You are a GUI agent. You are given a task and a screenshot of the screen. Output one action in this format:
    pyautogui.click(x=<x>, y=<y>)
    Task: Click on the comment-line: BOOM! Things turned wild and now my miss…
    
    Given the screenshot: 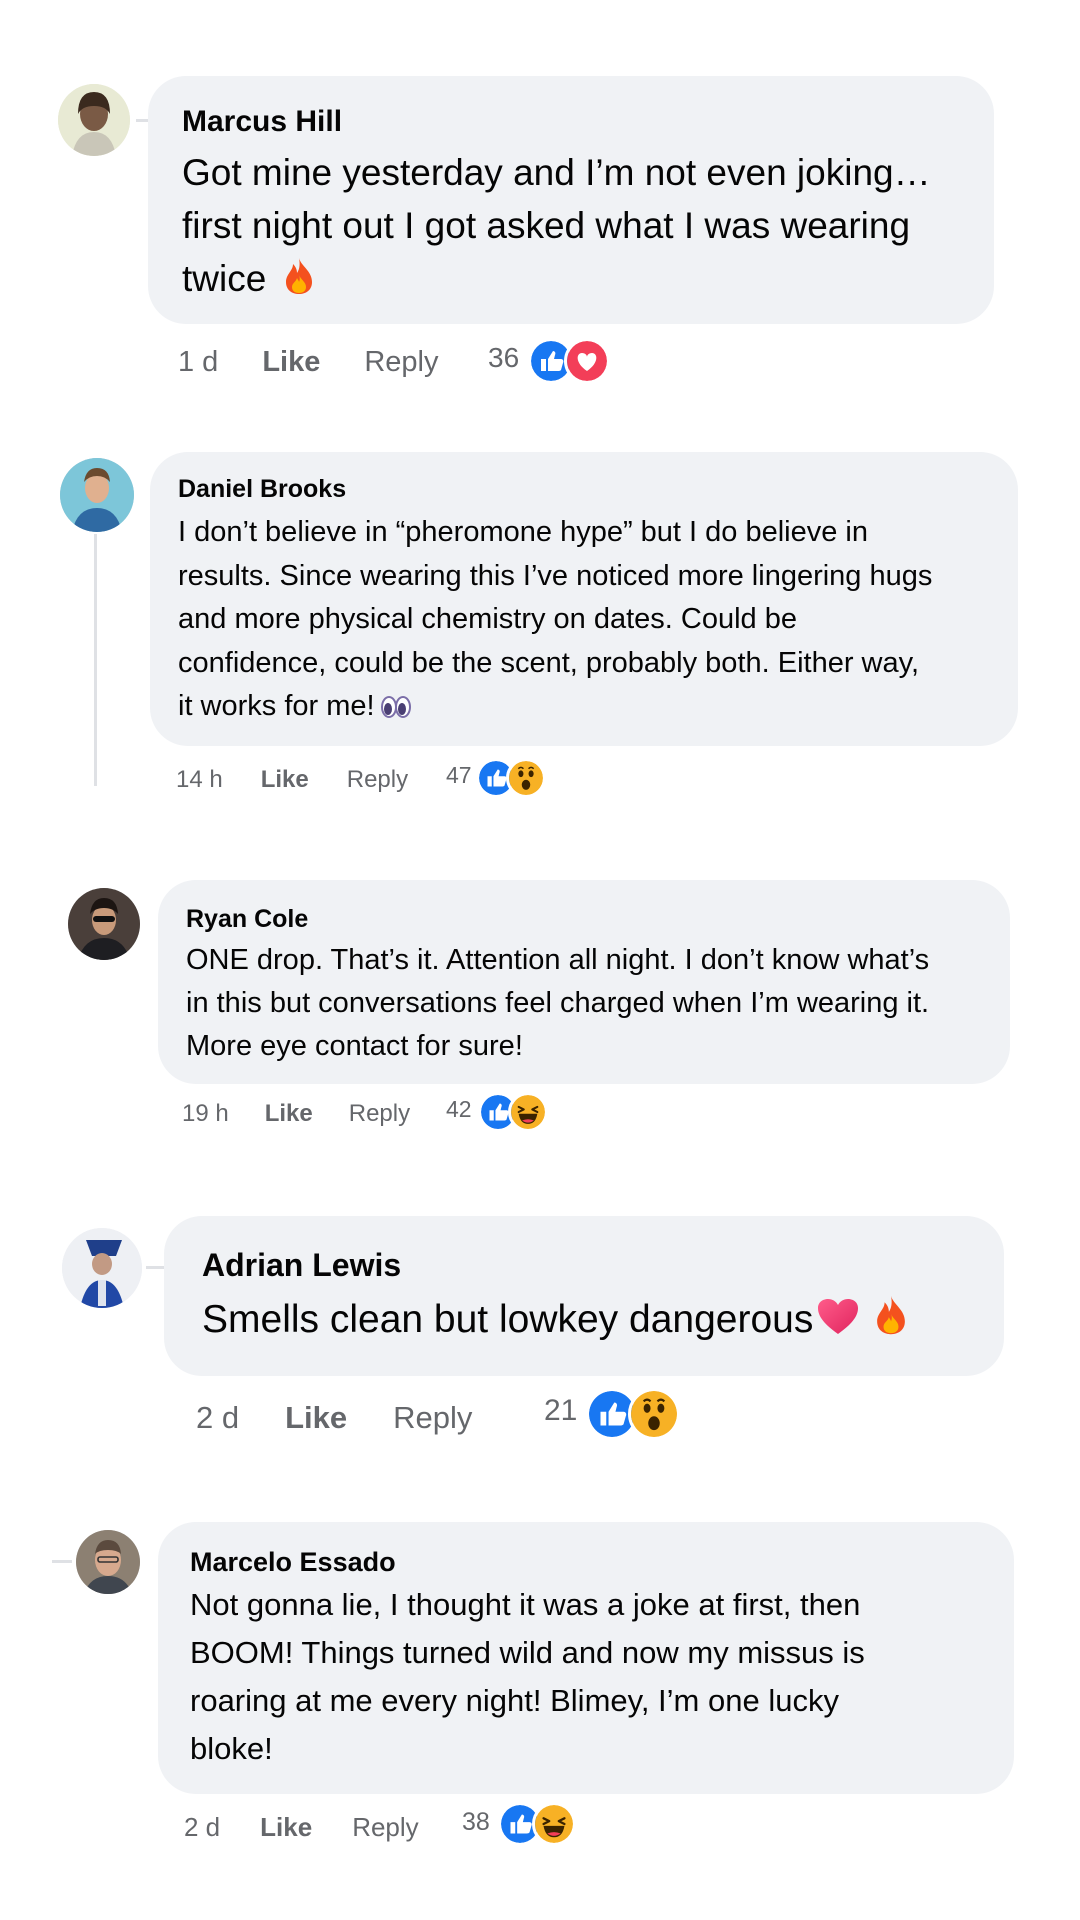 What is the action you would take?
    pyautogui.click(x=527, y=1652)
    